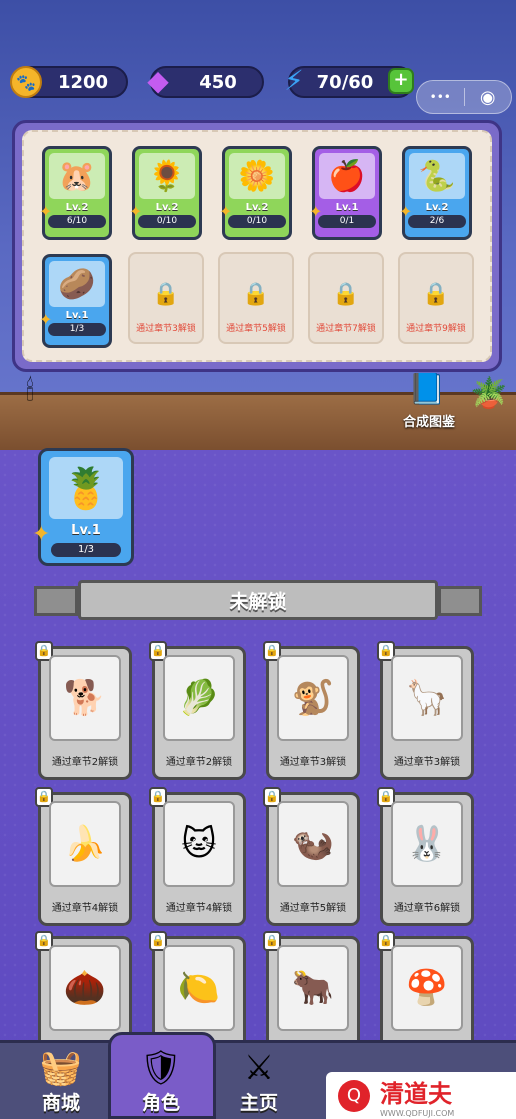 This screenshot has width=516, height=1119. I want to click on collection-card: 🍎 Lv.1 0/1 ✦, so click(345, 193).